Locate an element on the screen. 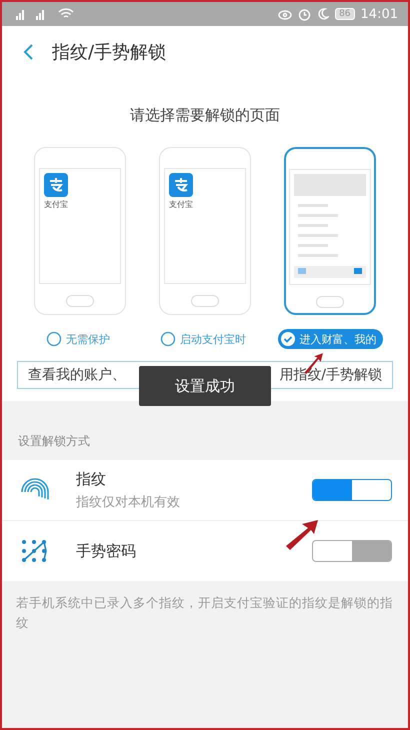 Image resolution: width=410 pixels, height=730 pixels. method-title: 手势密码 is located at coordinates (106, 551).